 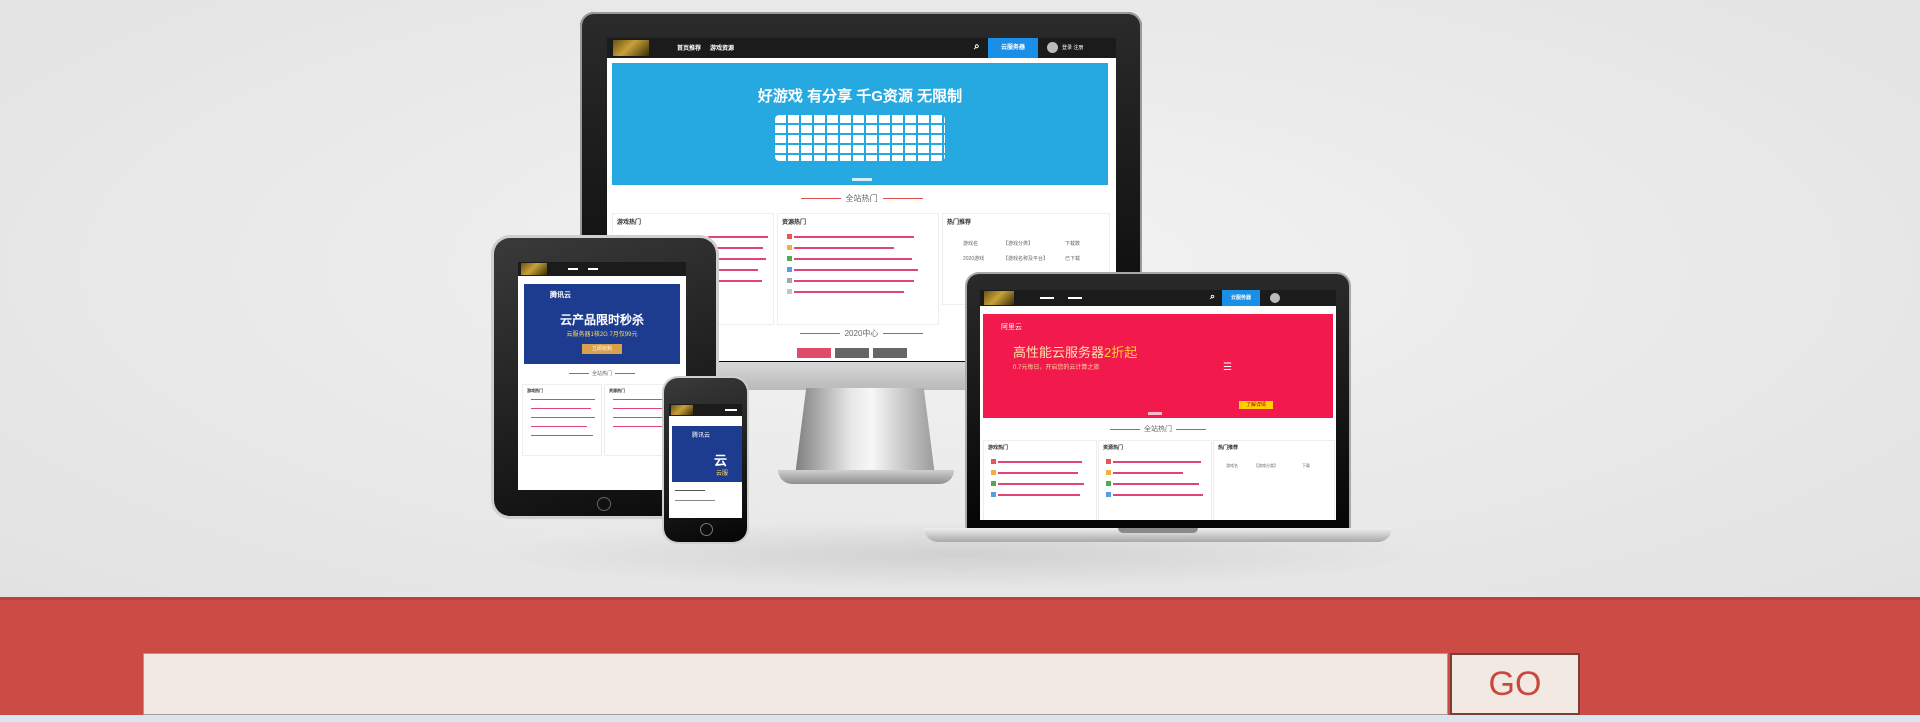 I want to click on phone-banner: 腾讯云 云 云服, so click(x=707, y=454).